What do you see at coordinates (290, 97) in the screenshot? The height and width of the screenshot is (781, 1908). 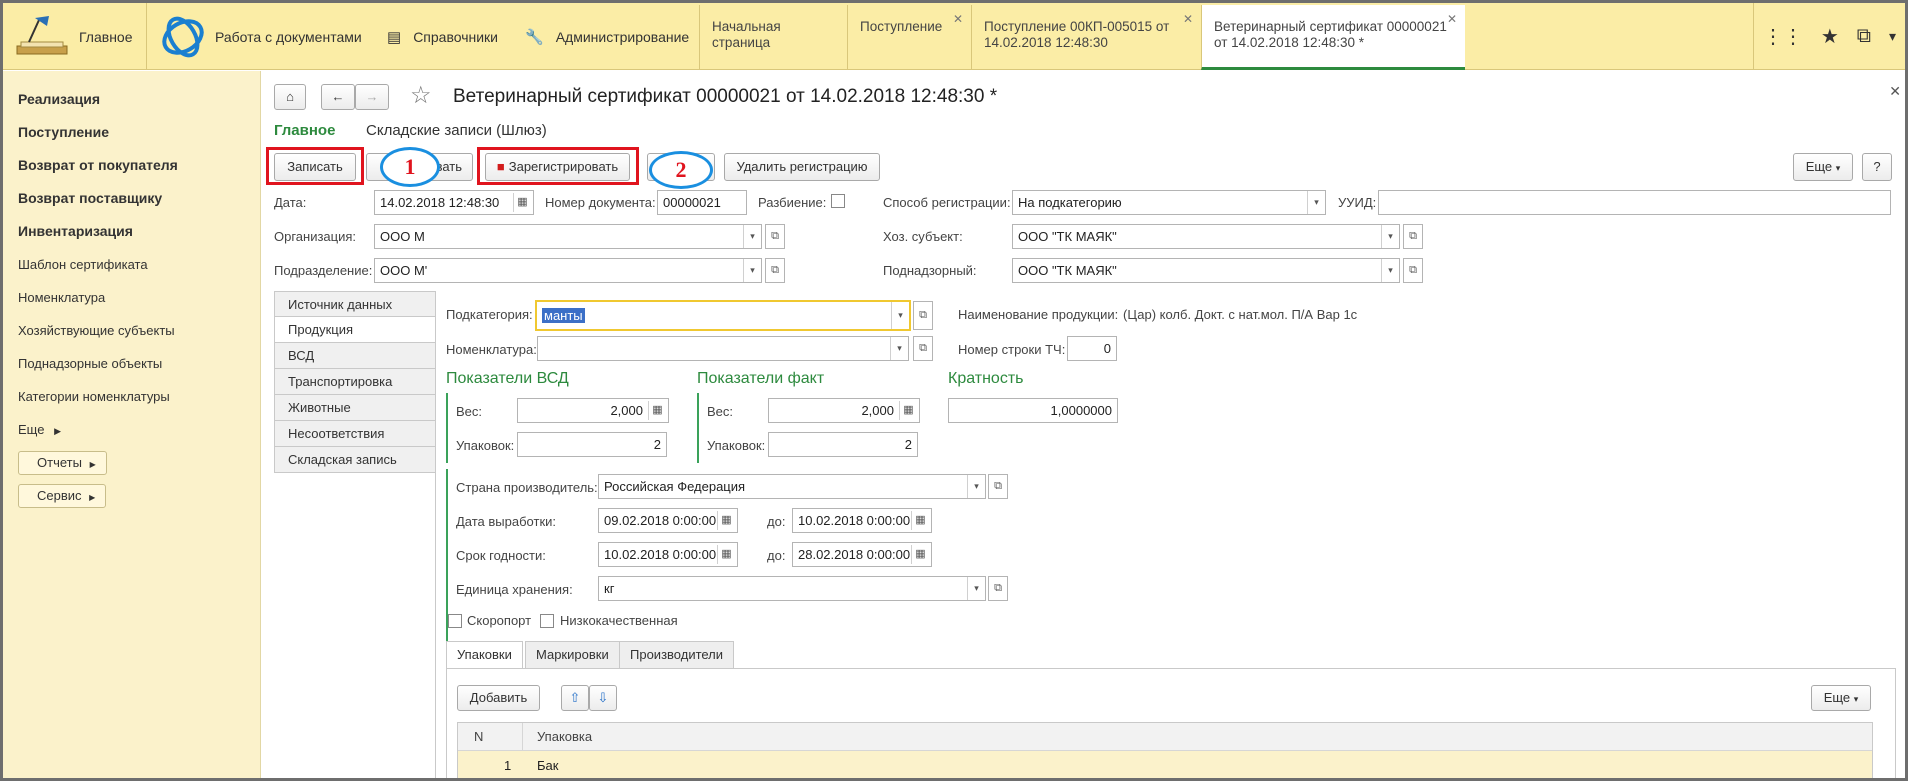 I see `home-button: ⌂` at bounding box center [290, 97].